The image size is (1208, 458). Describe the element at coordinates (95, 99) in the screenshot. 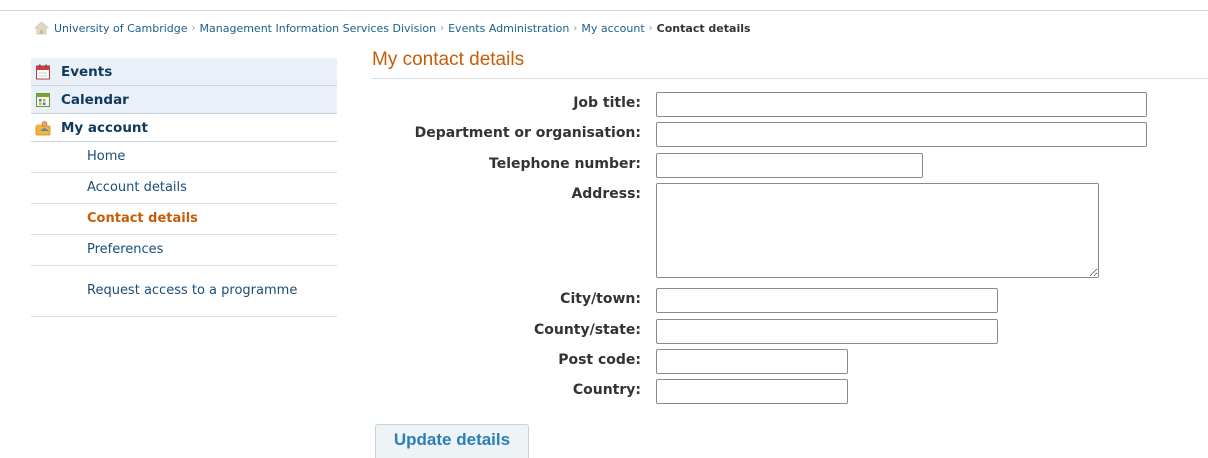

I see `sidebar-item-label: Calendar` at that location.